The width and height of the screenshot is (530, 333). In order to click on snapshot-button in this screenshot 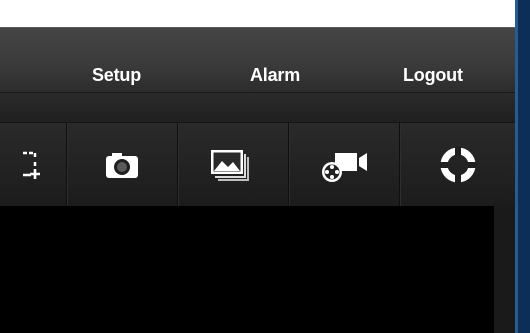, I will do `click(122, 165)`.